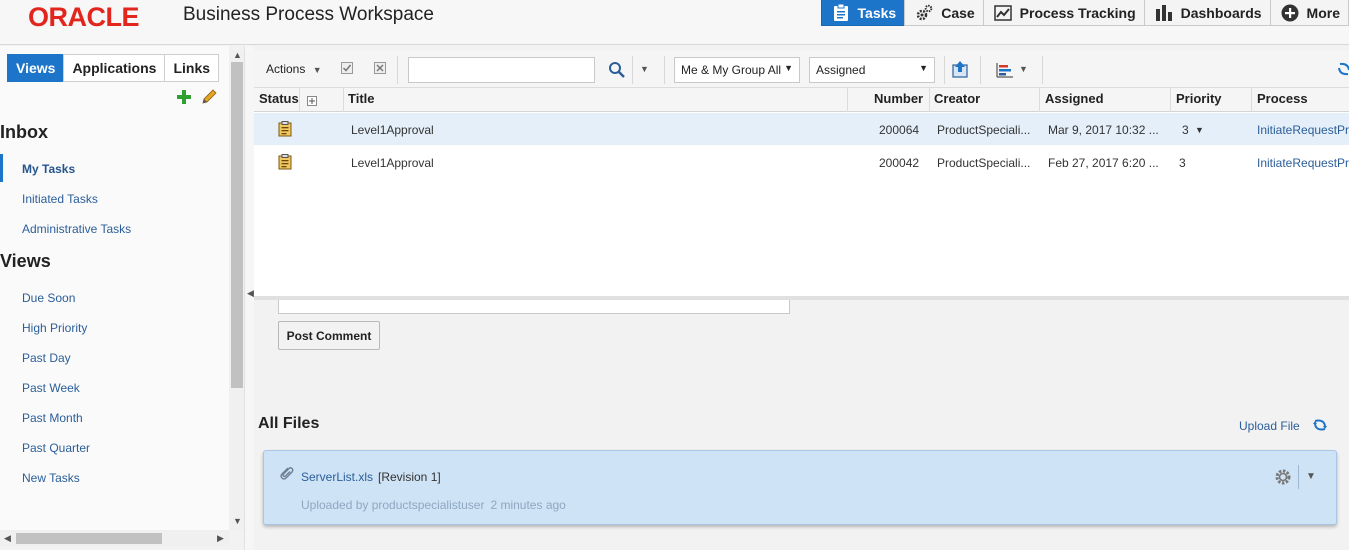  I want to click on tab-applications: Applications, so click(114, 68).